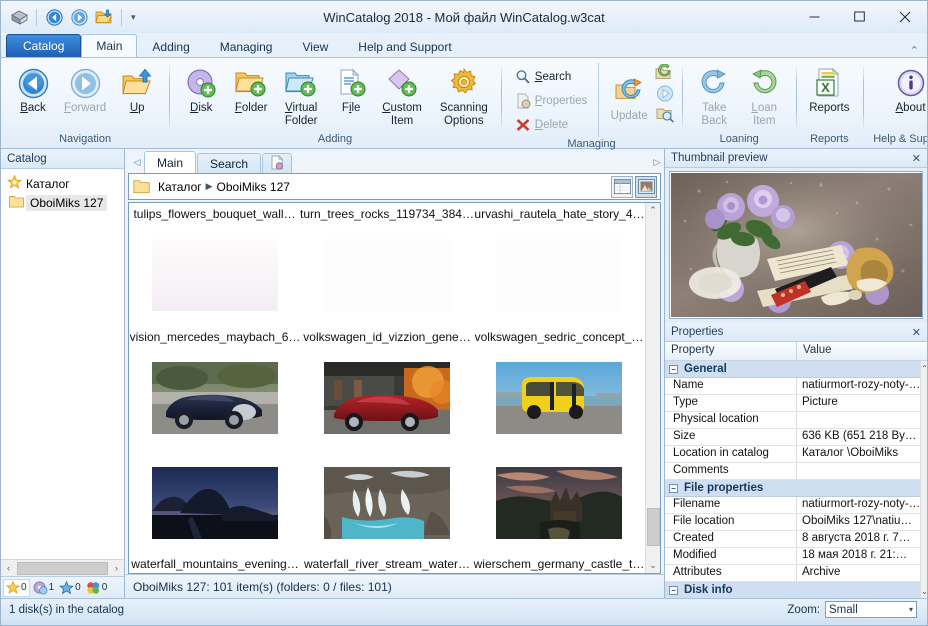  I want to click on catalog-horizontal-scrollbar: ‹ ›, so click(62, 567).